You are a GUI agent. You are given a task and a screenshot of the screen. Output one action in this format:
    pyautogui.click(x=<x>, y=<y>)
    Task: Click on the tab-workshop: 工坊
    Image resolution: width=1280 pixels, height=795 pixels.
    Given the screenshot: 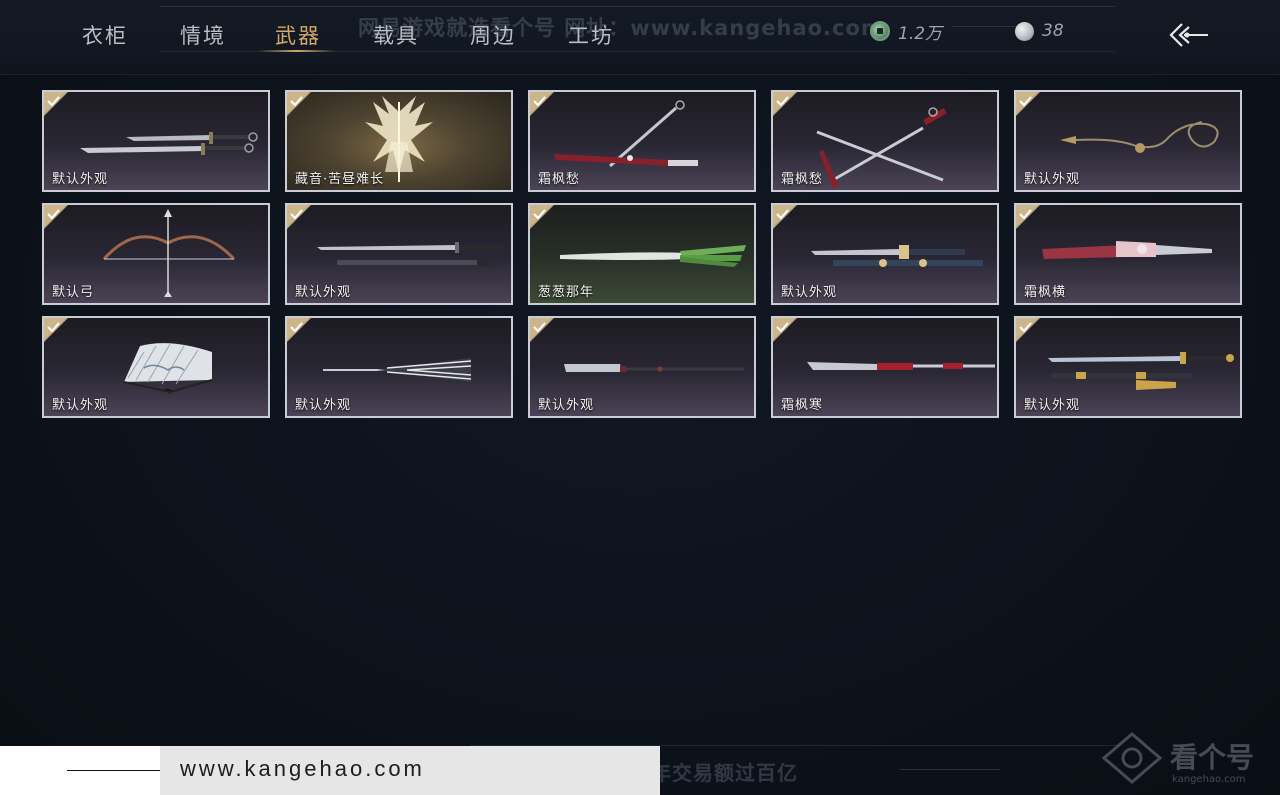 What is the action you would take?
    pyautogui.click(x=591, y=35)
    